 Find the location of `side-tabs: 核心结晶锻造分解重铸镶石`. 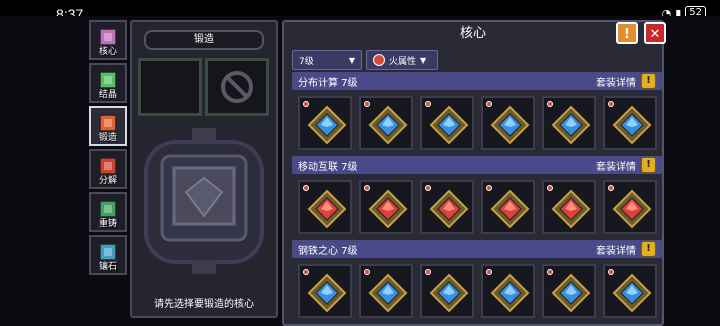

side-tabs: 核心结晶锻造分解重铸镶石 is located at coordinates (109, 149).